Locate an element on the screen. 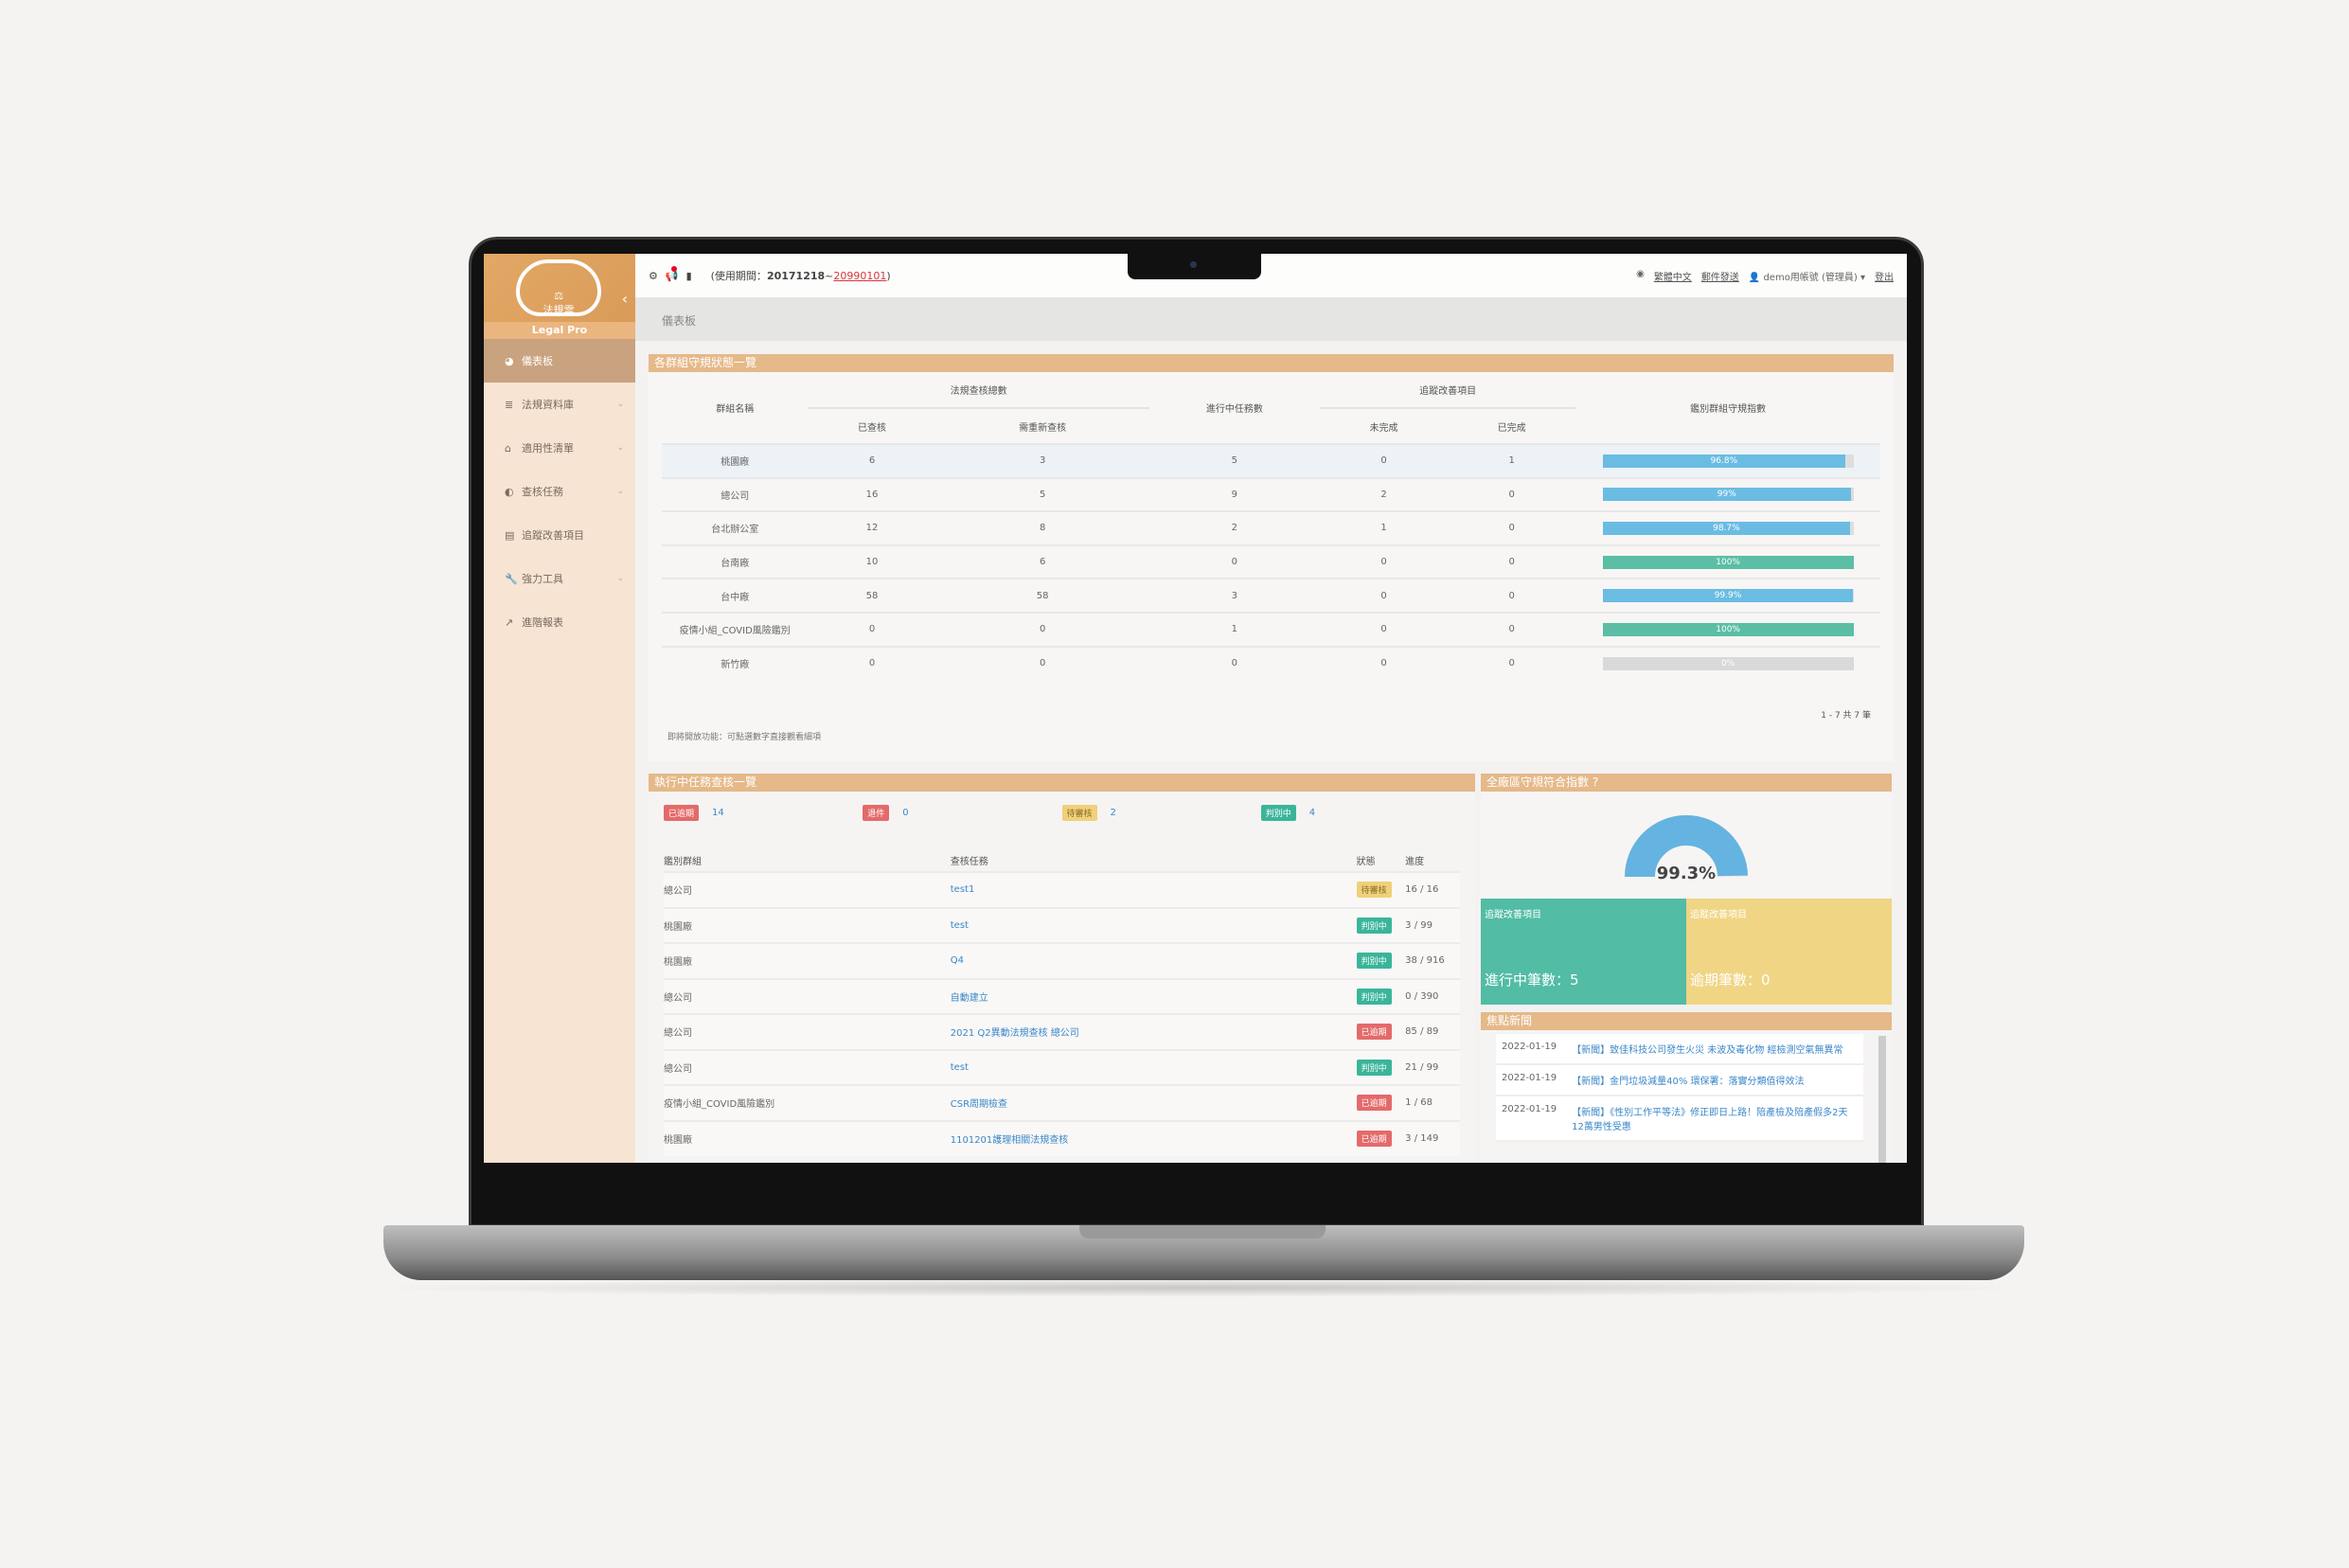  product-name: Legal Pro is located at coordinates (559, 330).